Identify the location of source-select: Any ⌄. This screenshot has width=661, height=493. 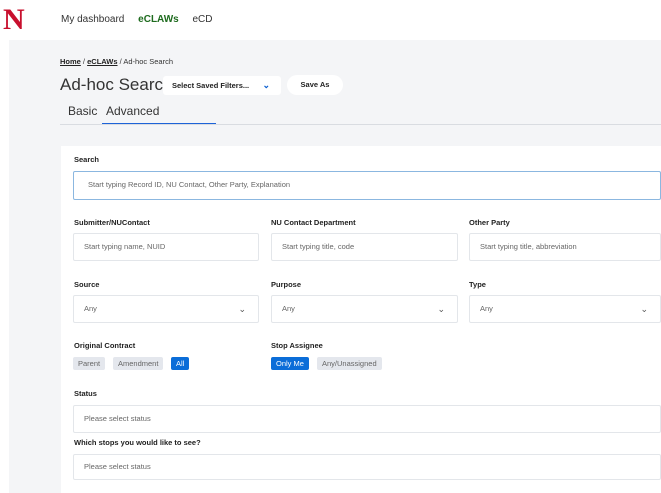
(166, 309).